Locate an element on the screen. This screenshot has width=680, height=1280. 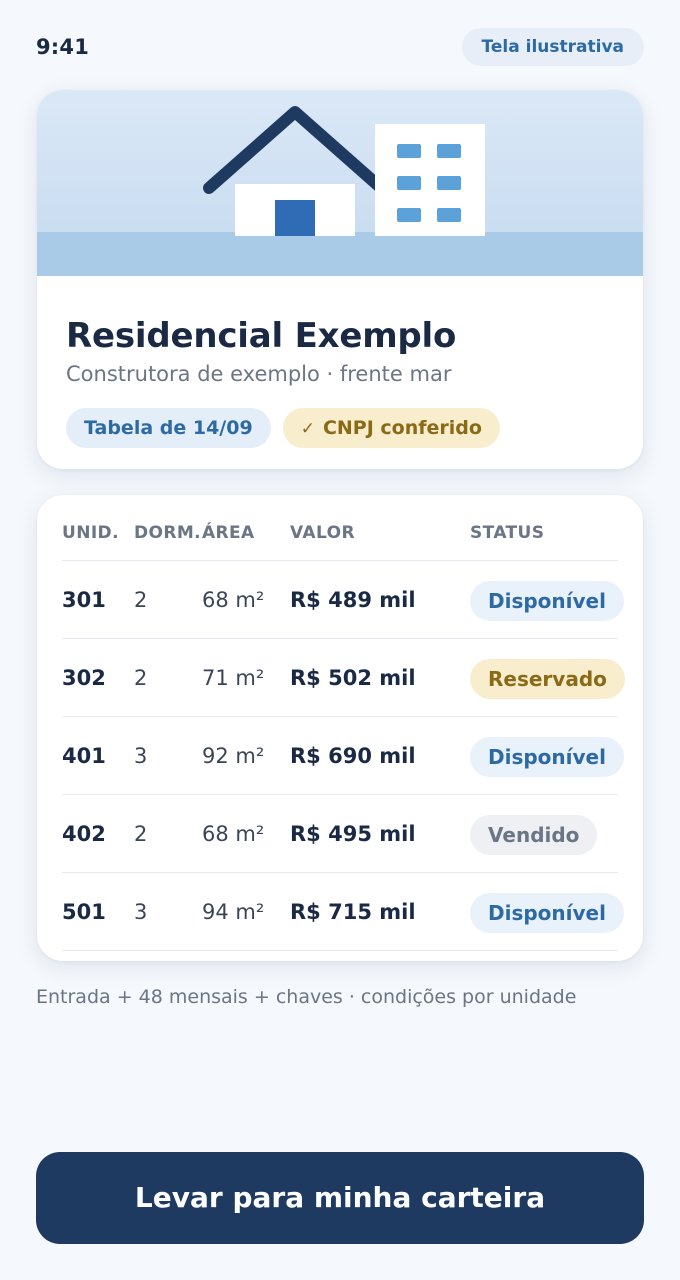
table-row: 401 3 92 m² R$ 690 mil Disponível is located at coordinates (343, 756).